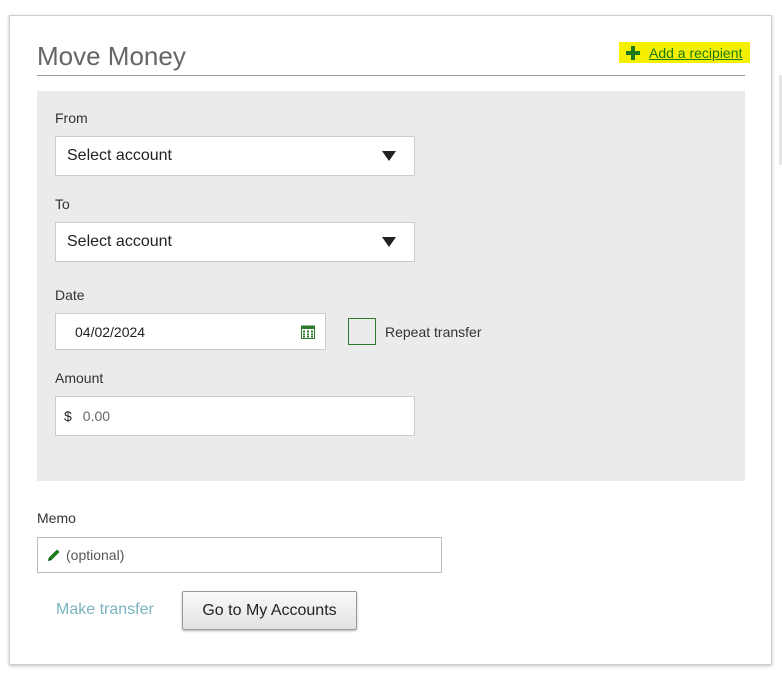 This screenshot has width=782, height=675. What do you see at coordinates (70, 295) in the screenshot?
I see `date-label: Date` at bounding box center [70, 295].